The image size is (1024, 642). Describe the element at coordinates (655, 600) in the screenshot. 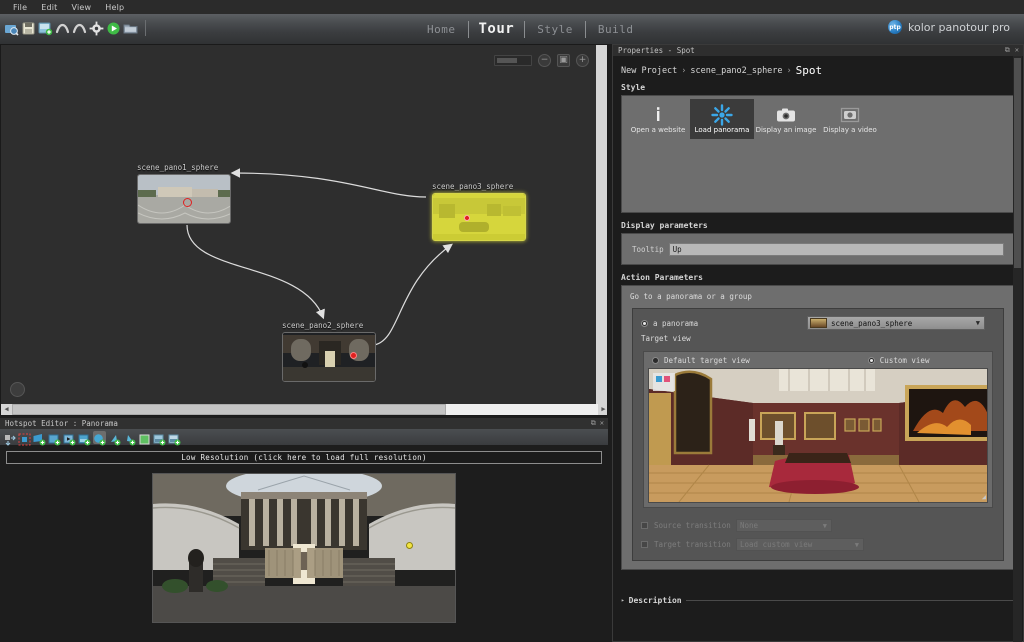

I see `description-label: Description` at that location.